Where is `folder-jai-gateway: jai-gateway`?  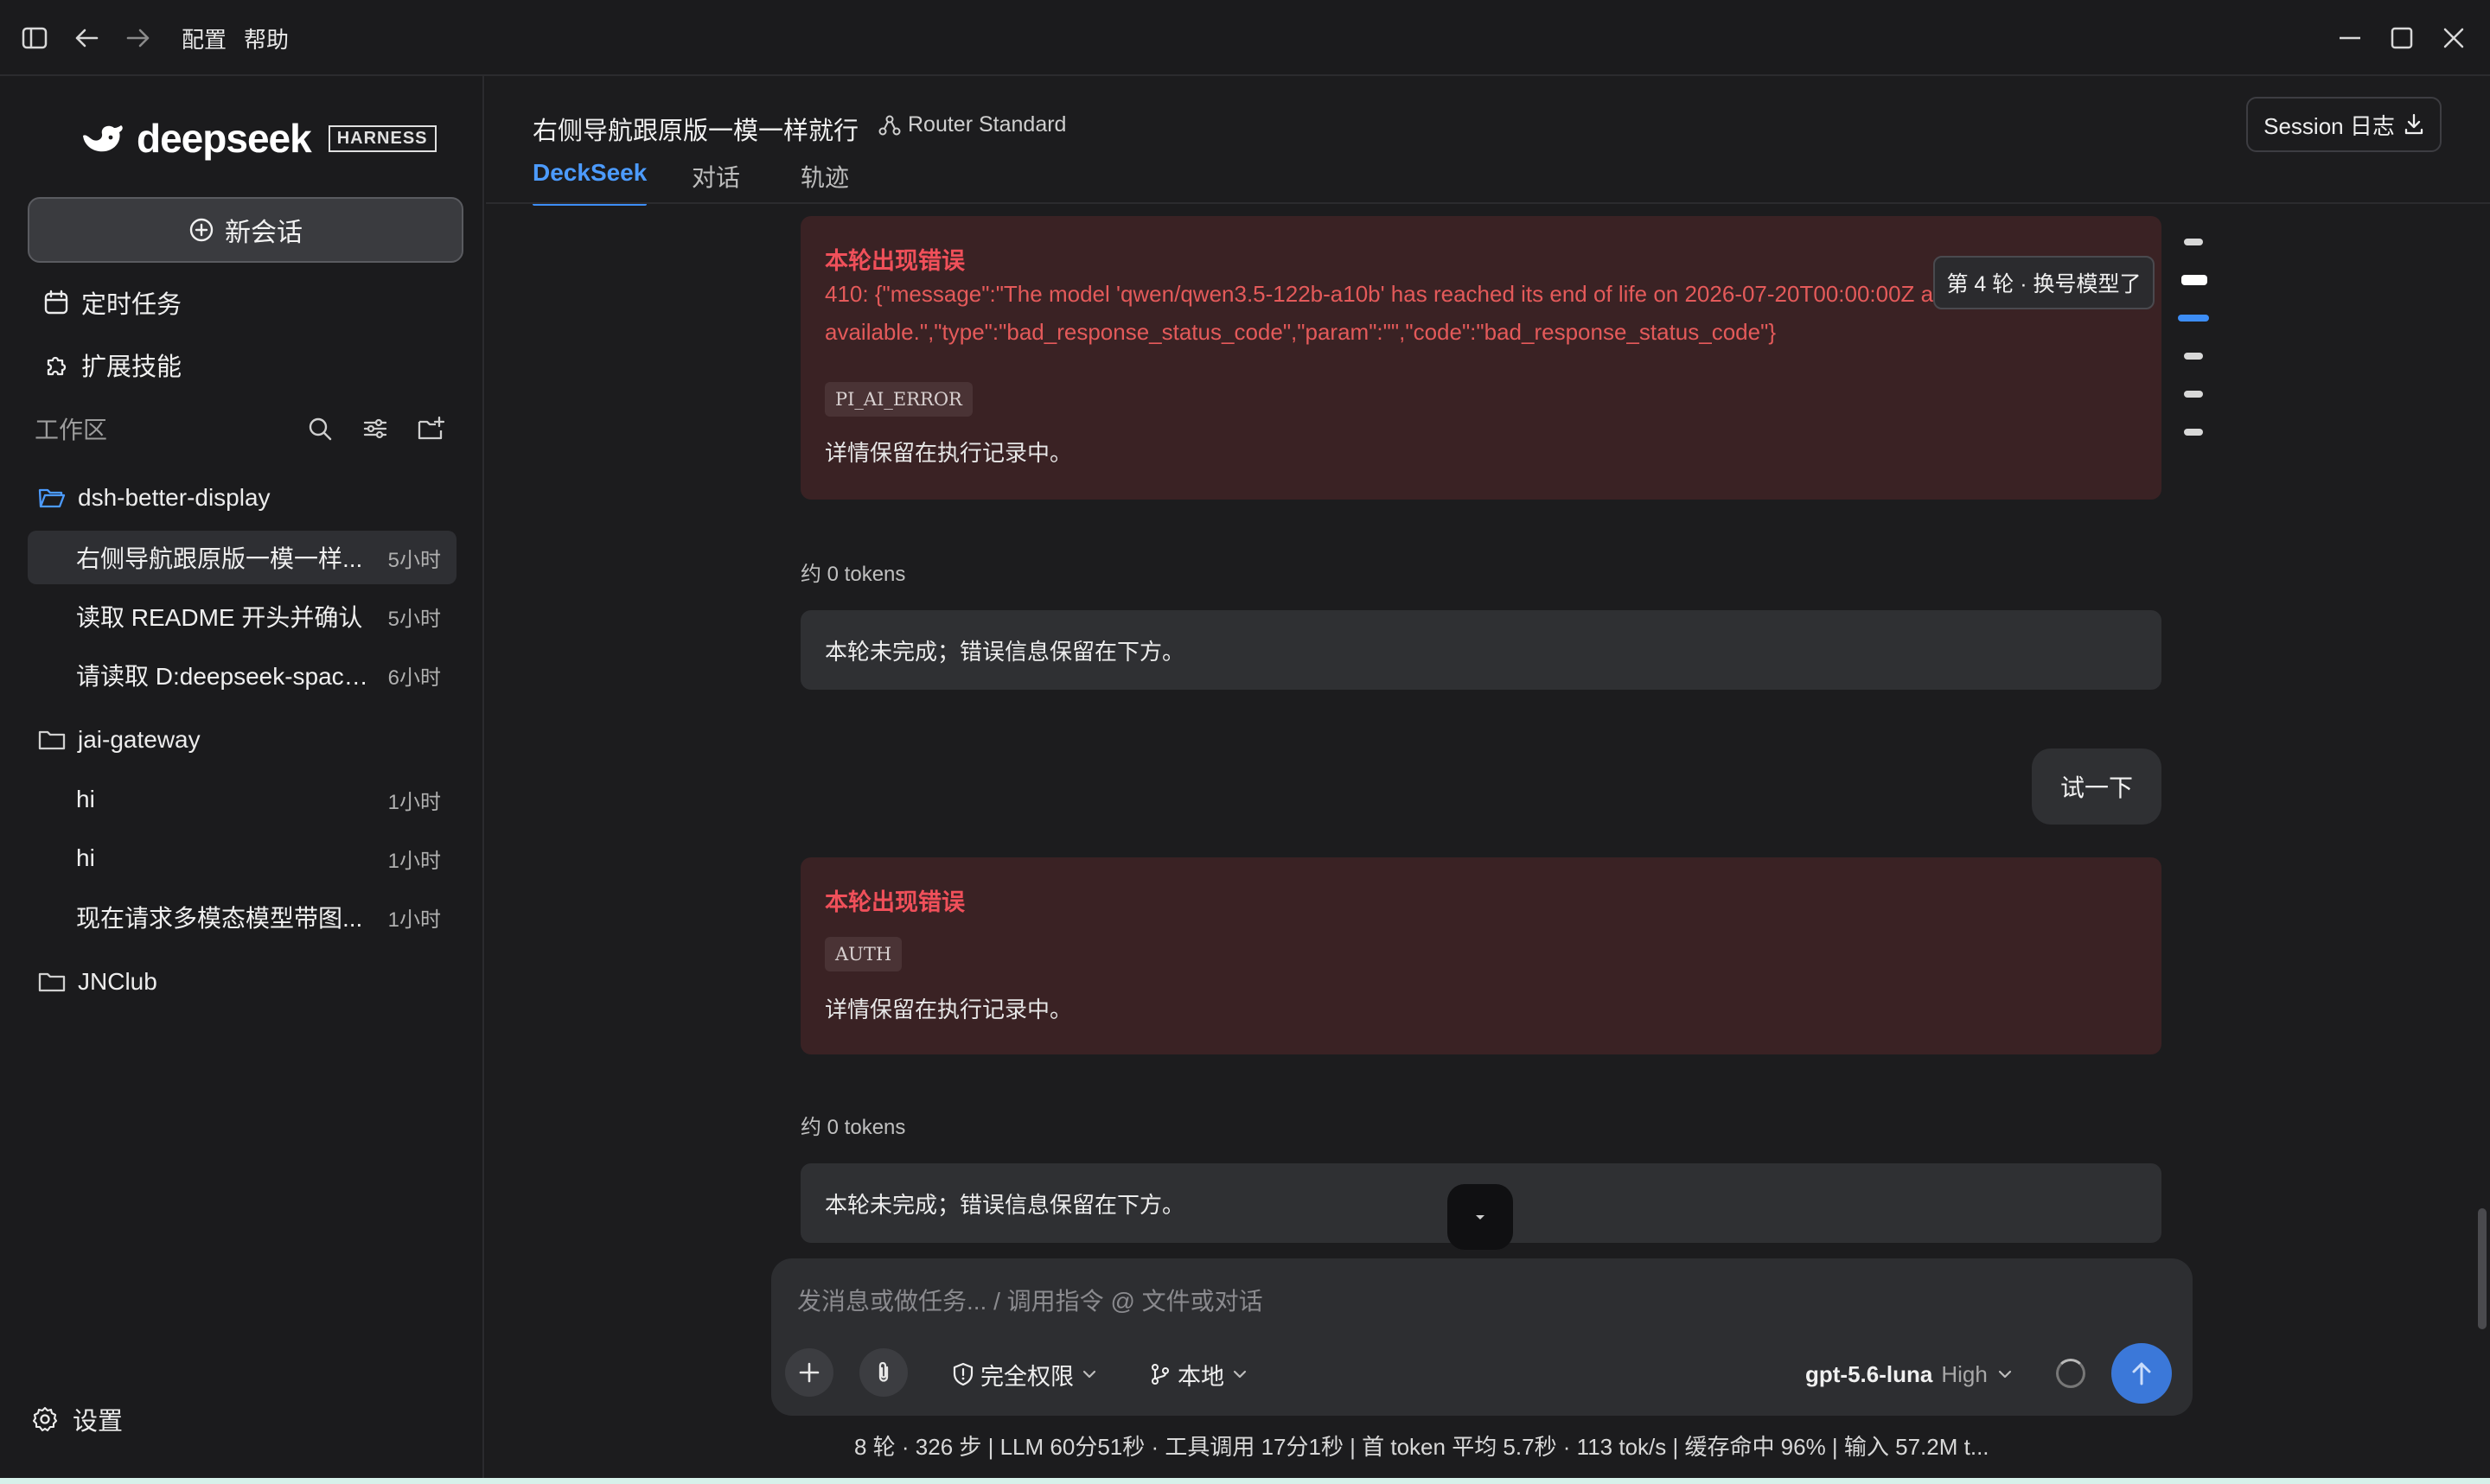 folder-jai-gateway: jai-gateway is located at coordinates (119, 739).